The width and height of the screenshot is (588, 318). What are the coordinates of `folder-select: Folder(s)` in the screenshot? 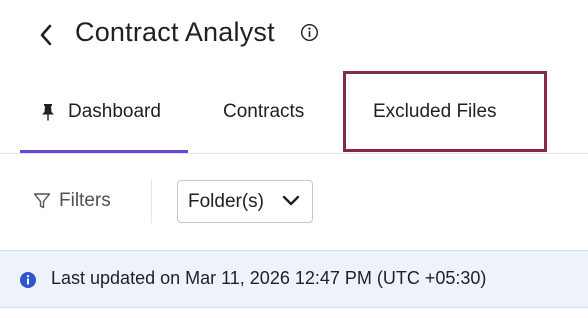 It's located at (245, 201).